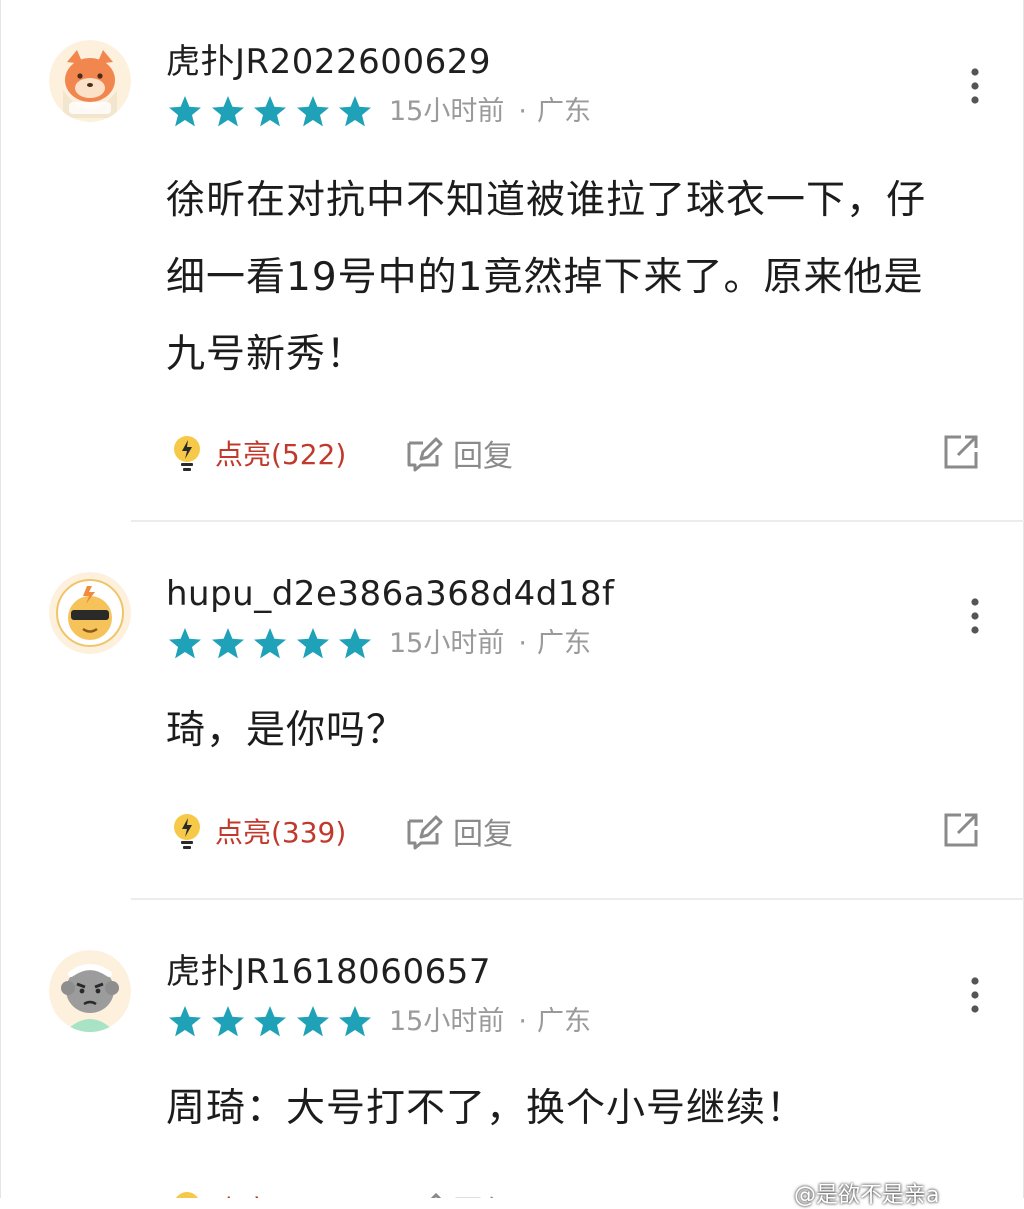 The height and width of the screenshot is (1209, 1024). I want to click on username: hupu_d2e386a368d4d18f, so click(390, 594).